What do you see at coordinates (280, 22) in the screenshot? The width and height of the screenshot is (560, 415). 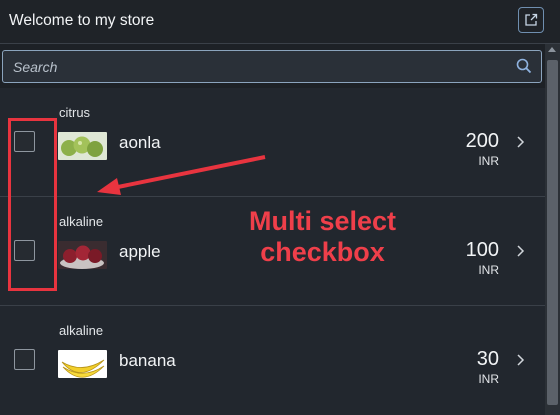 I see `app-header: Welcome to my store` at bounding box center [280, 22].